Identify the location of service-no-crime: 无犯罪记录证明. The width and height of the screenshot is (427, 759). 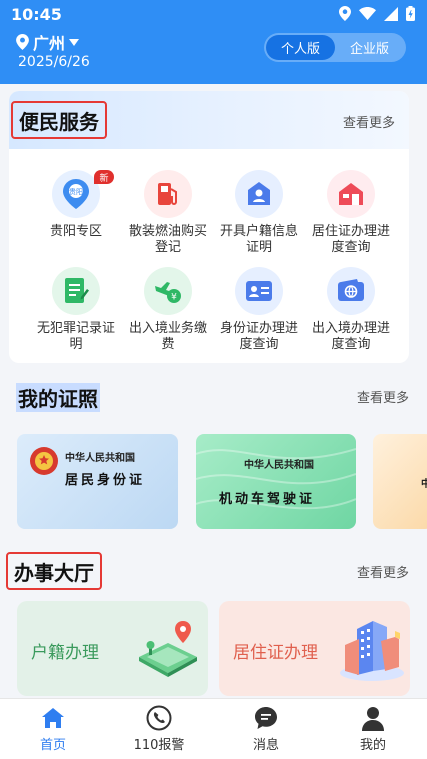
(76, 310).